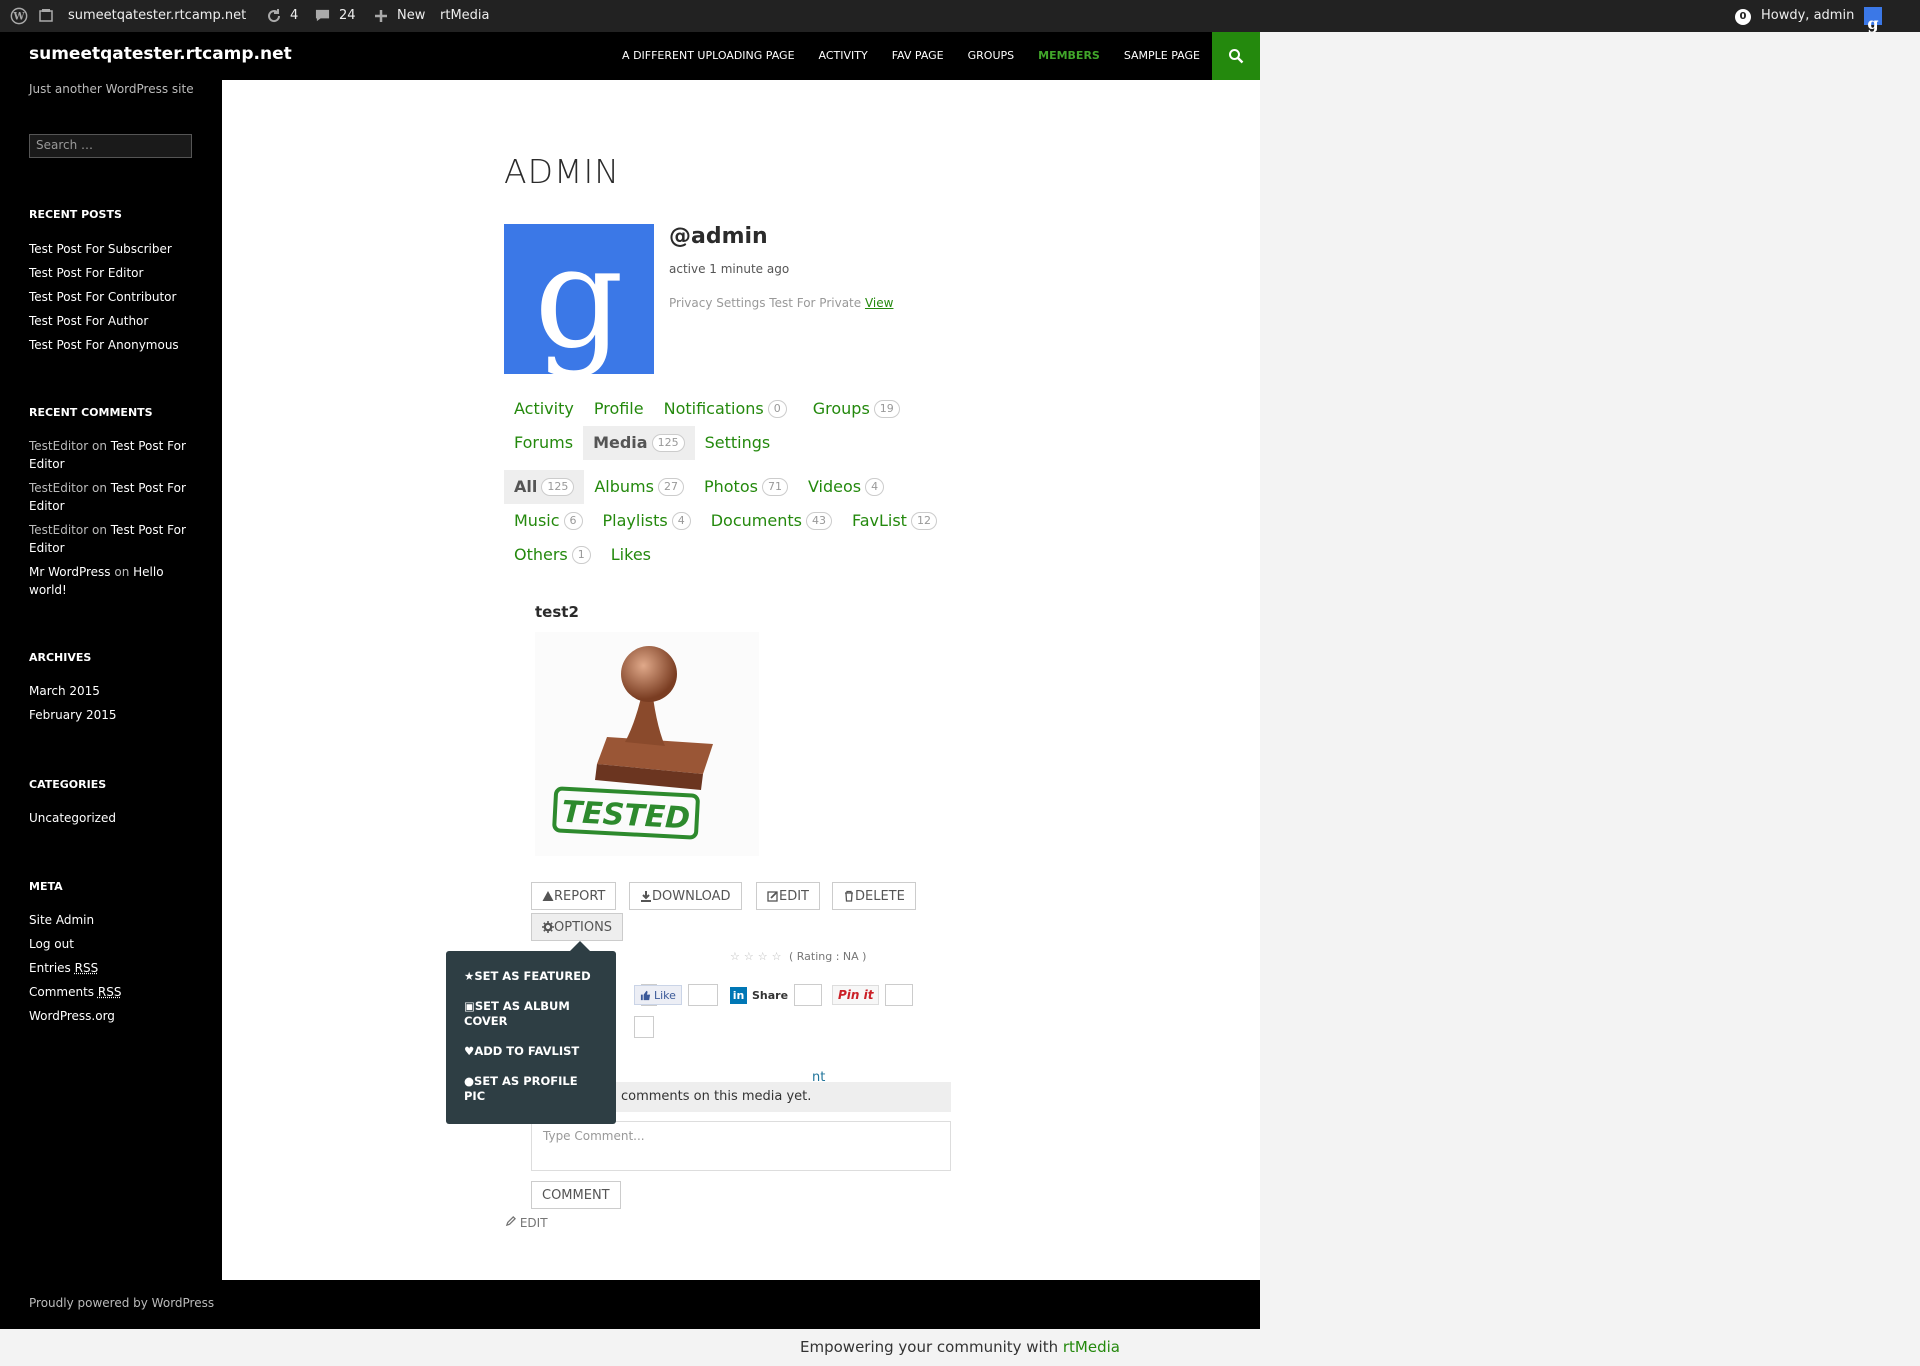 The height and width of the screenshot is (1366, 1920). Describe the element at coordinates (381, 16) in the screenshot. I see `new-plus-icon` at that location.